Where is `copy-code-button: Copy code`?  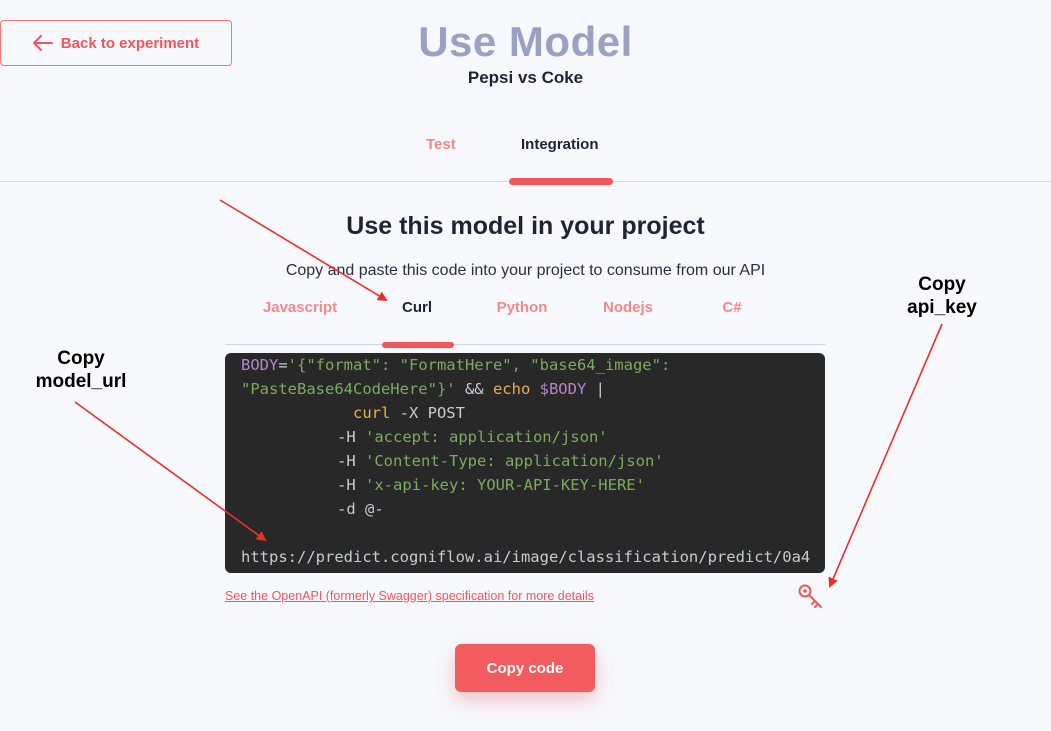 copy-code-button: Copy code is located at coordinates (525, 668).